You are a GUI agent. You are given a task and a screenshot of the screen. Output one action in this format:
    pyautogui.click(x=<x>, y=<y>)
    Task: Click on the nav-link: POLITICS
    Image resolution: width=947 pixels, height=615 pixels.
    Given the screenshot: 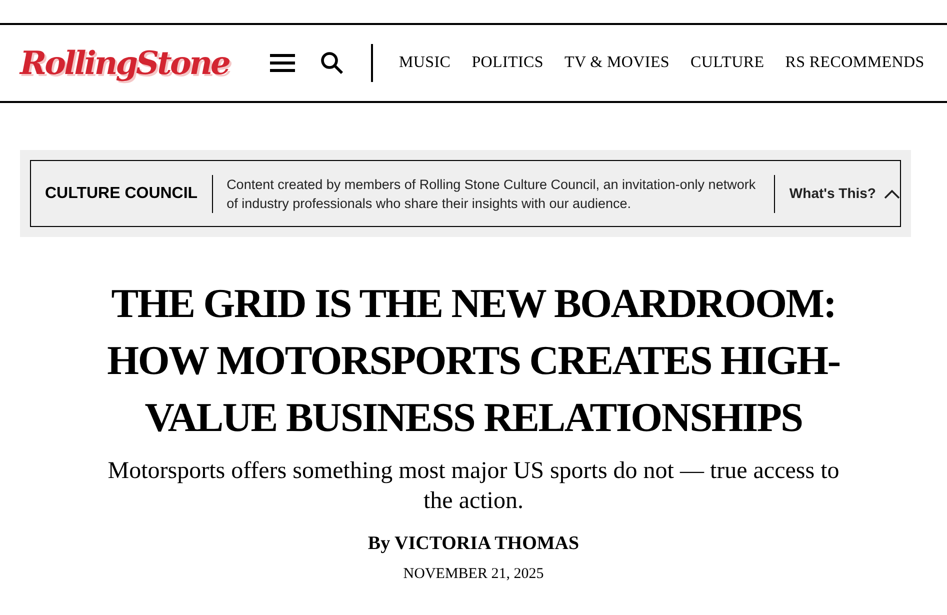 What is the action you would take?
    pyautogui.click(x=508, y=63)
    